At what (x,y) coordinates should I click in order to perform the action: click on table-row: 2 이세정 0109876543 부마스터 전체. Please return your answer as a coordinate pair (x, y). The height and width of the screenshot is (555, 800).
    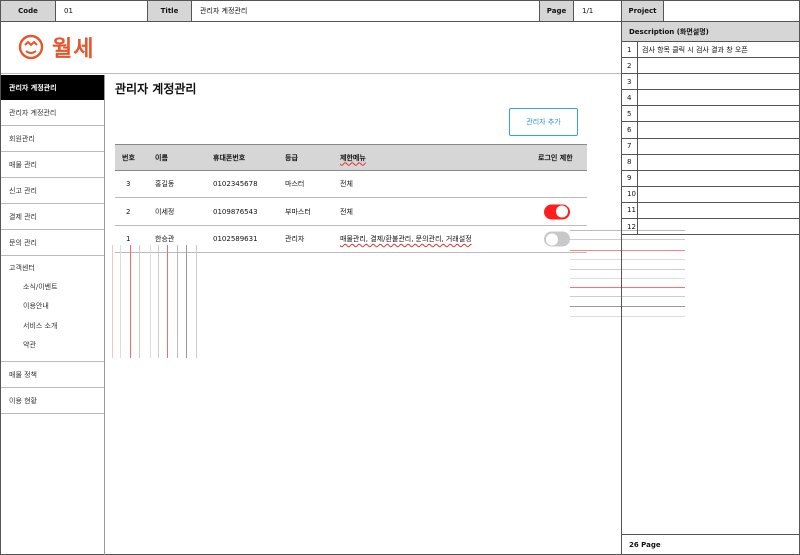
    Looking at the image, I should click on (351, 212).